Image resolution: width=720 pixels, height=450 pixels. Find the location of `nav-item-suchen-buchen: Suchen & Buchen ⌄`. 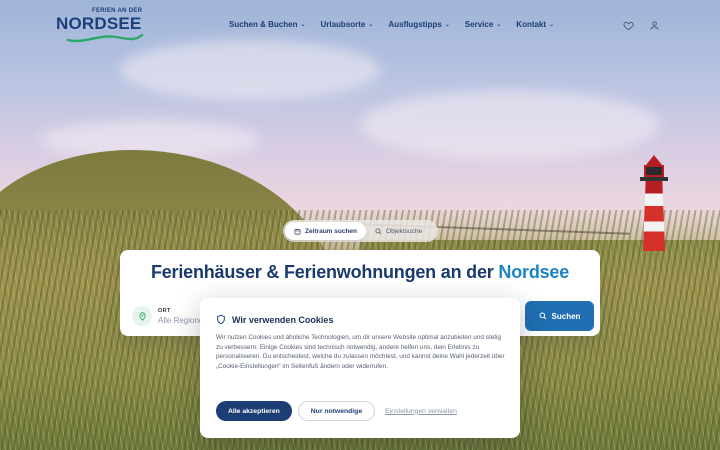

nav-item-suchen-buchen: Suchen & Buchen ⌄ is located at coordinates (267, 24).